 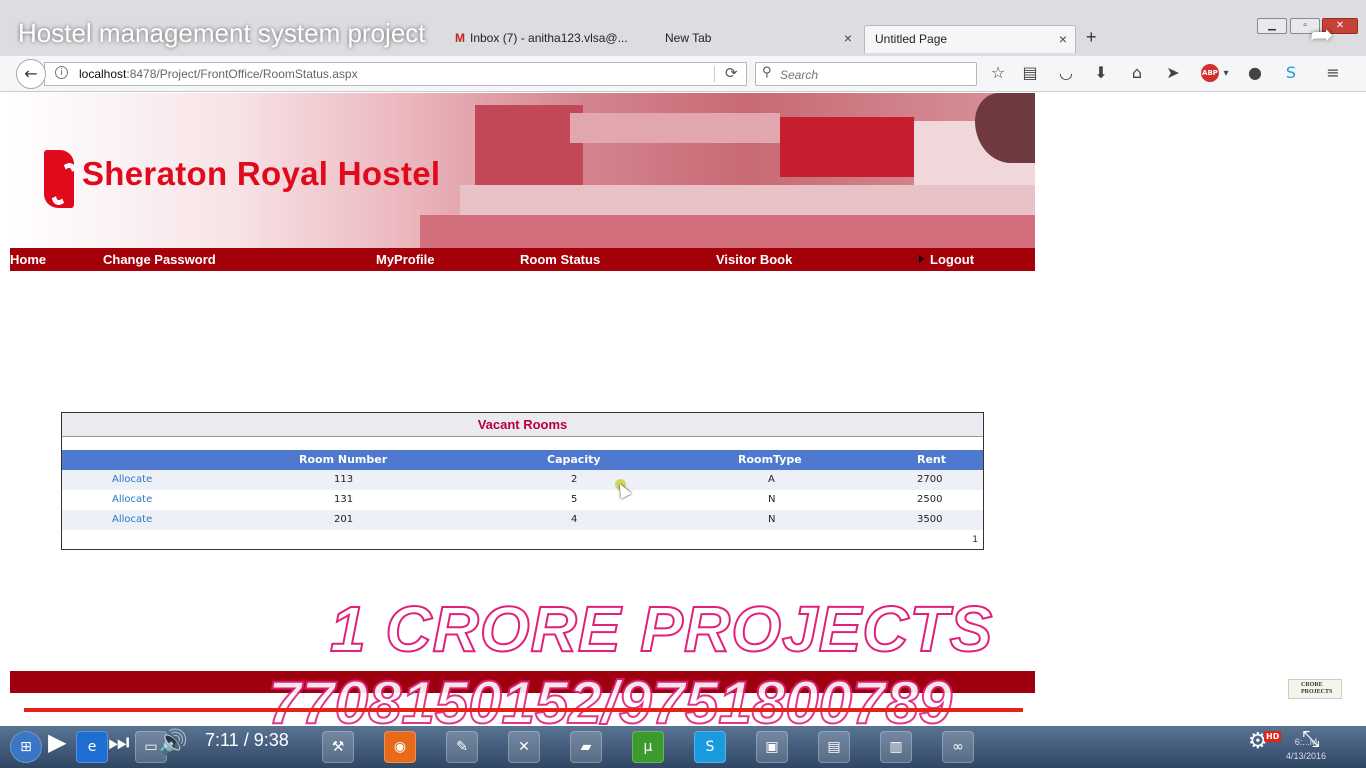 I want to click on menu-logout: Logout, so click(x=952, y=259).